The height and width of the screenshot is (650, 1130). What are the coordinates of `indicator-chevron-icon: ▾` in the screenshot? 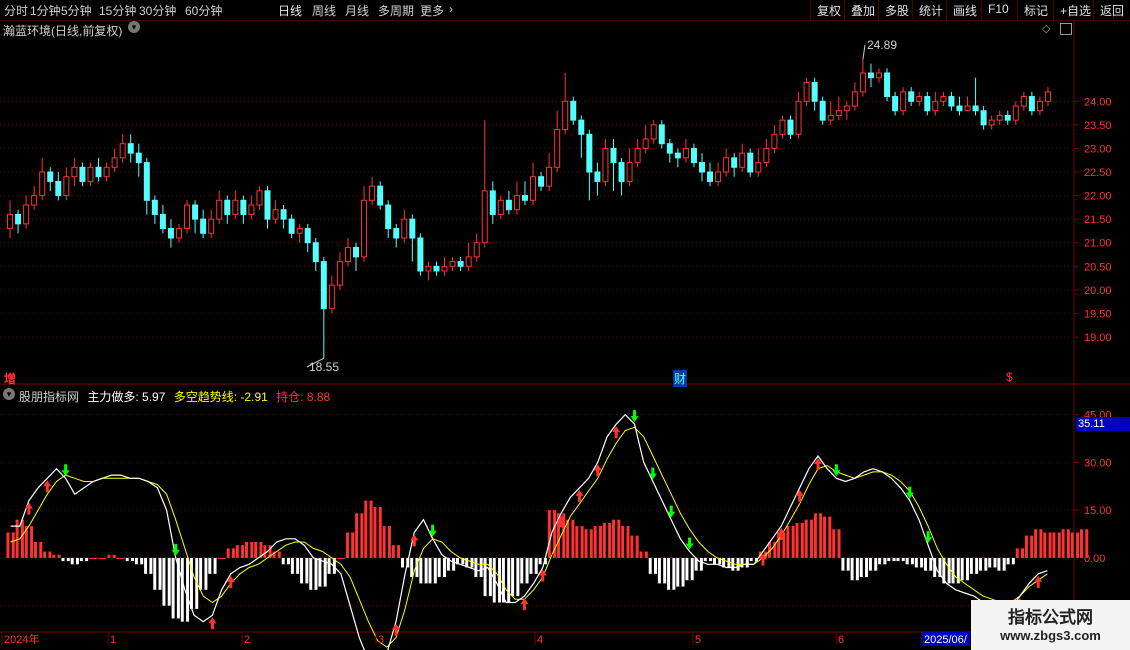 It's located at (9, 394).